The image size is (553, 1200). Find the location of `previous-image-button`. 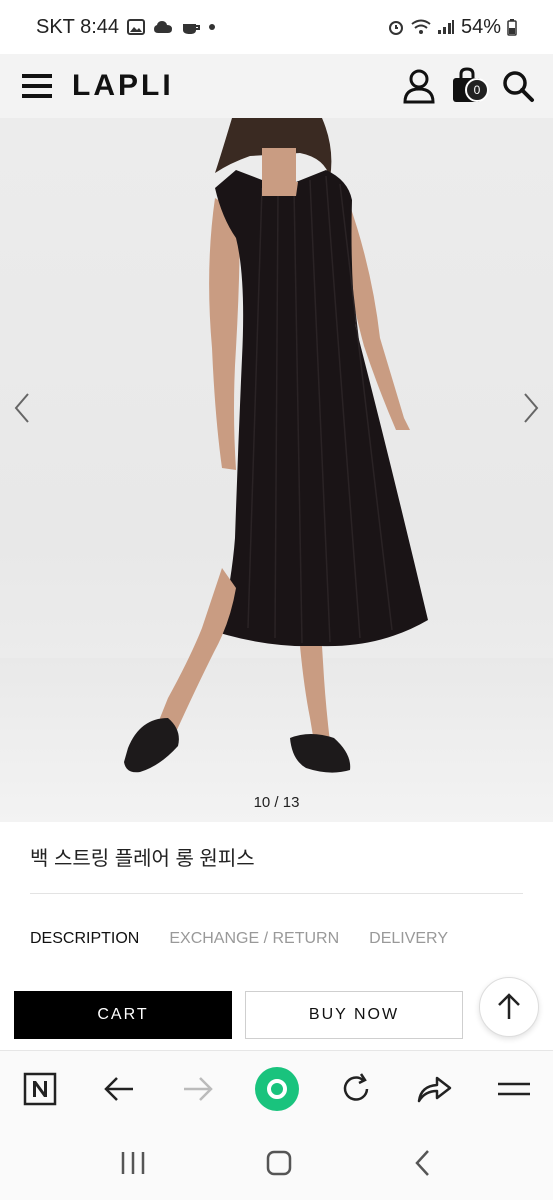

previous-image-button is located at coordinates (23, 408).